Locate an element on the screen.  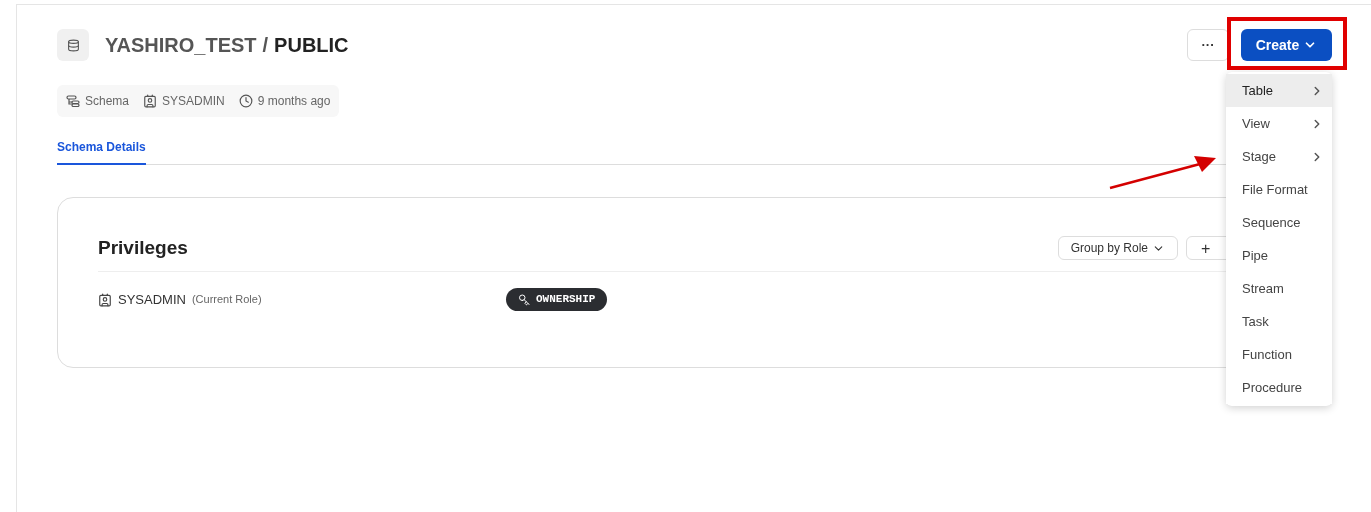
menu-item: Procedure is located at coordinates (1279, 387).